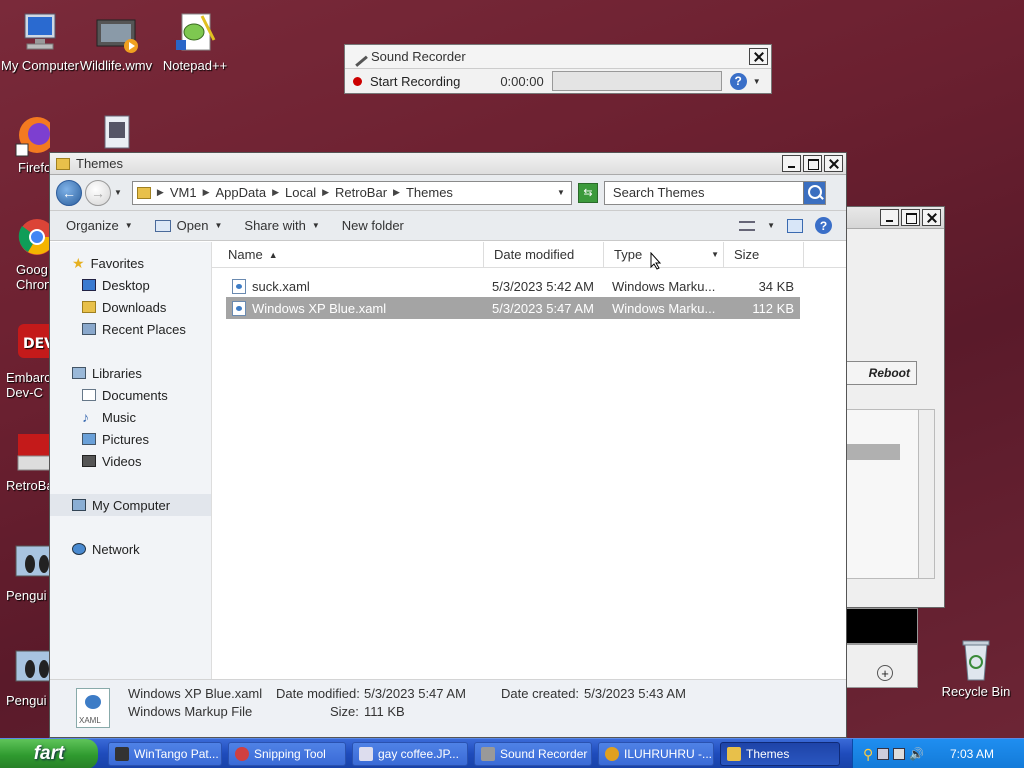 The image size is (1024, 768). What do you see at coordinates (373, 225) in the screenshot?
I see `new-folder-button: New folder` at bounding box center [373, 225].